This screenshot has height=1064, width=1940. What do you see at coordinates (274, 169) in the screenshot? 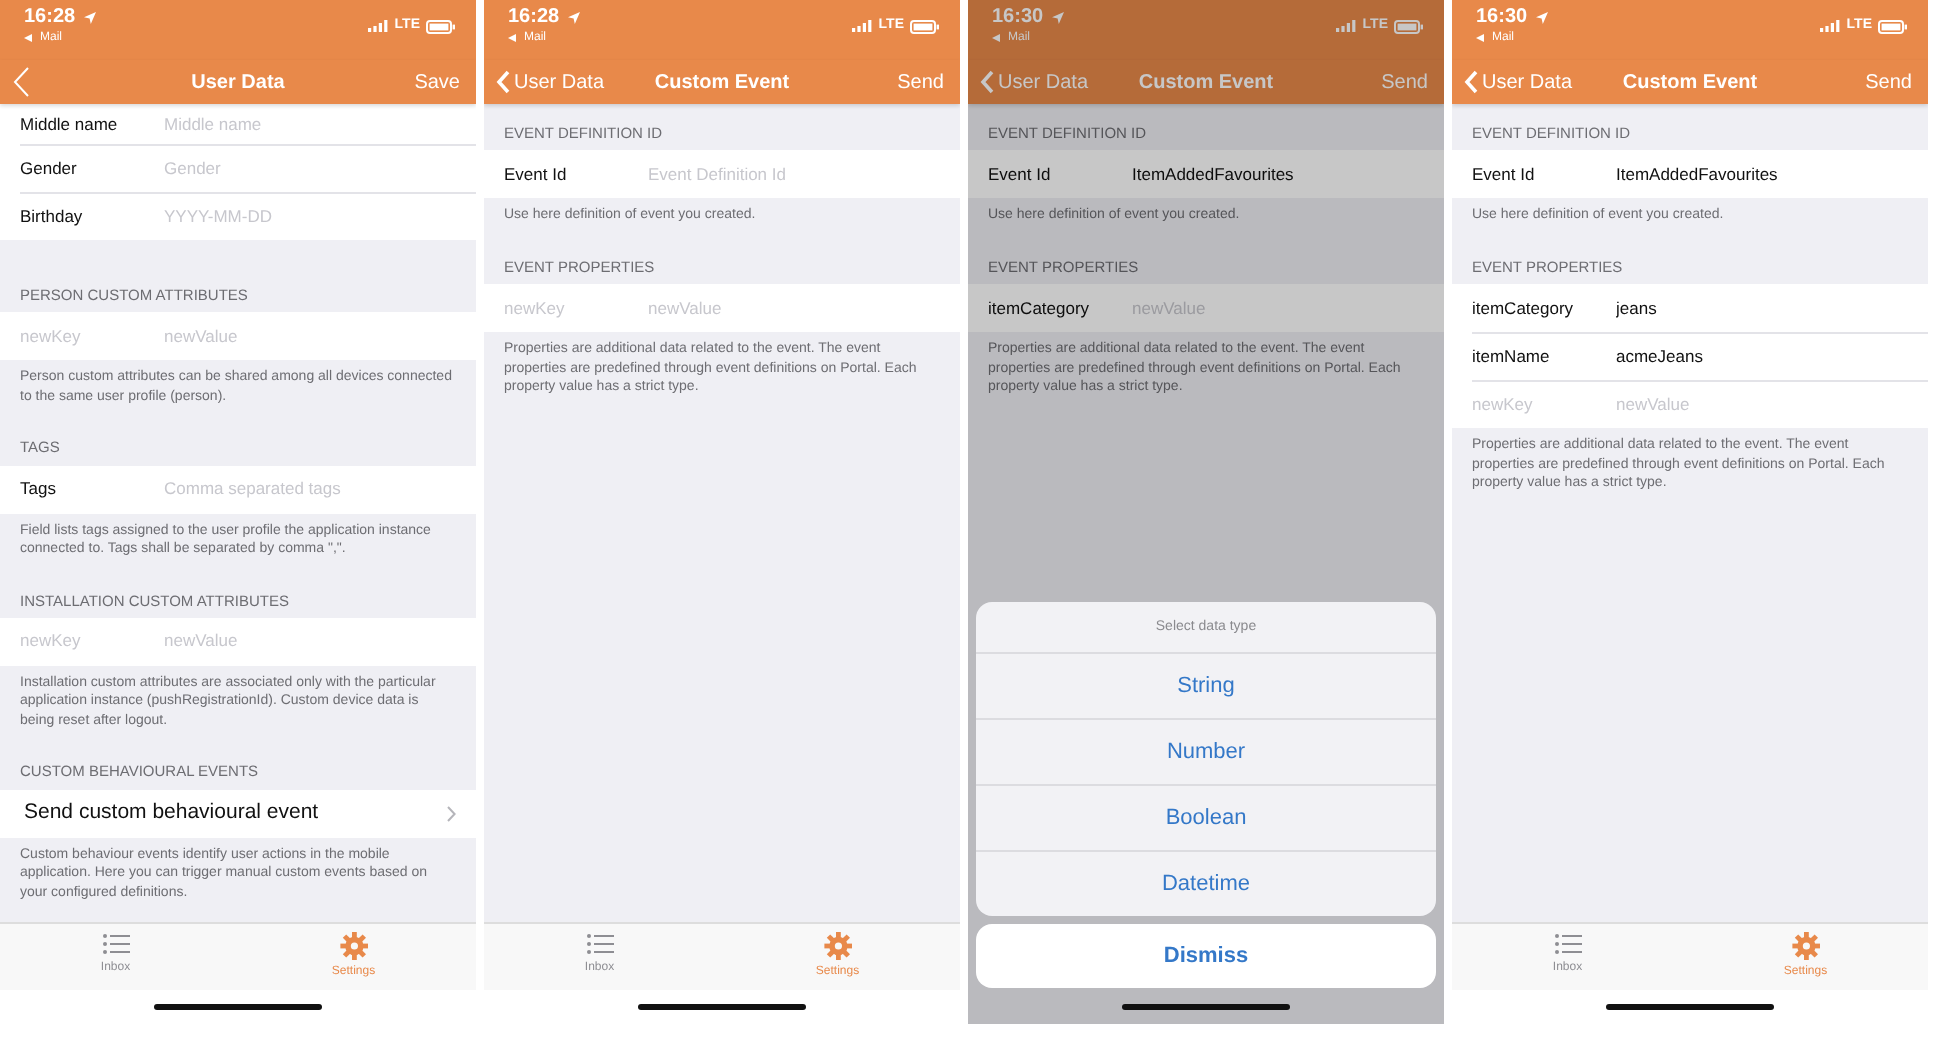
I see `value-field: Gender` at bounding box center [274, 169].